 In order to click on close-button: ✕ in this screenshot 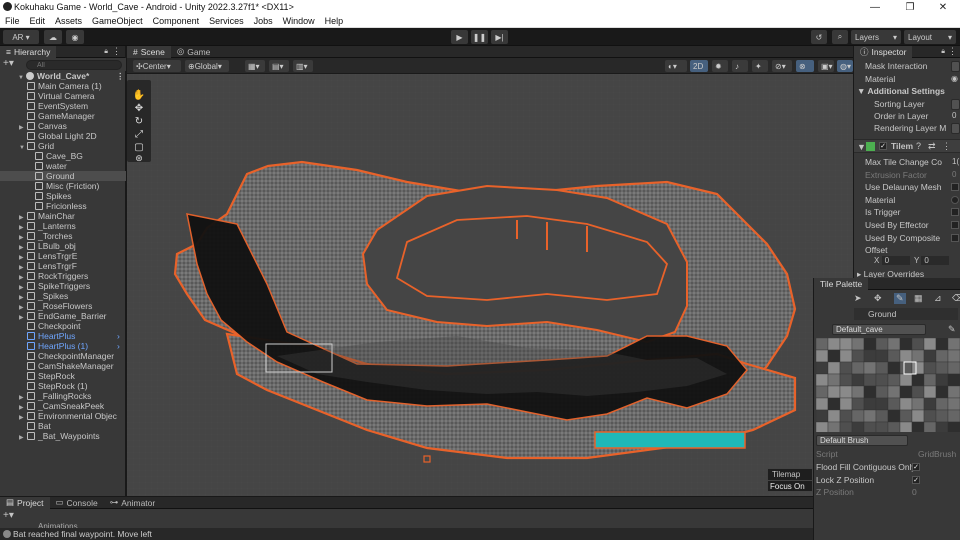, I will do `click(943, 7)`.